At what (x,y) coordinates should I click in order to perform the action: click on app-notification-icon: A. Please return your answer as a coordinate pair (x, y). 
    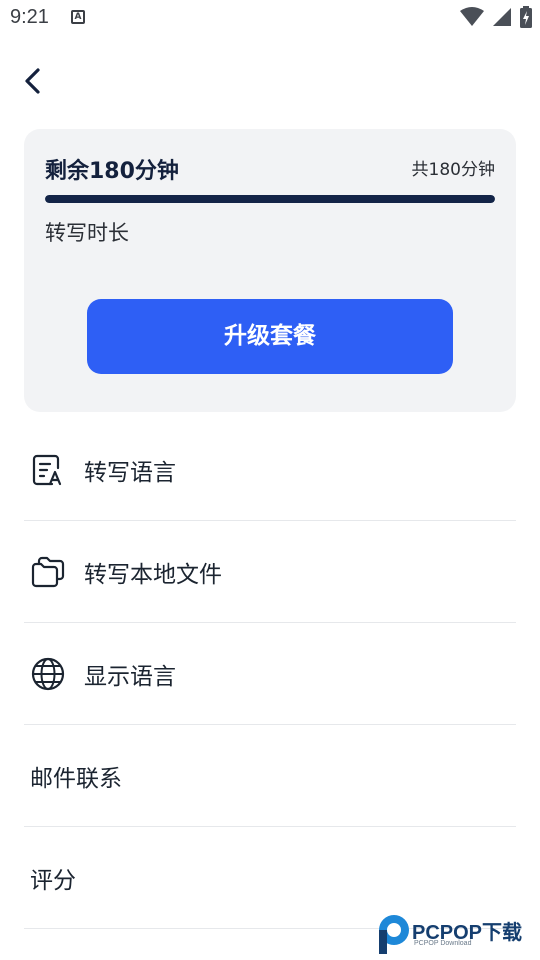
    Looking at the image, I should click on (78, 17).